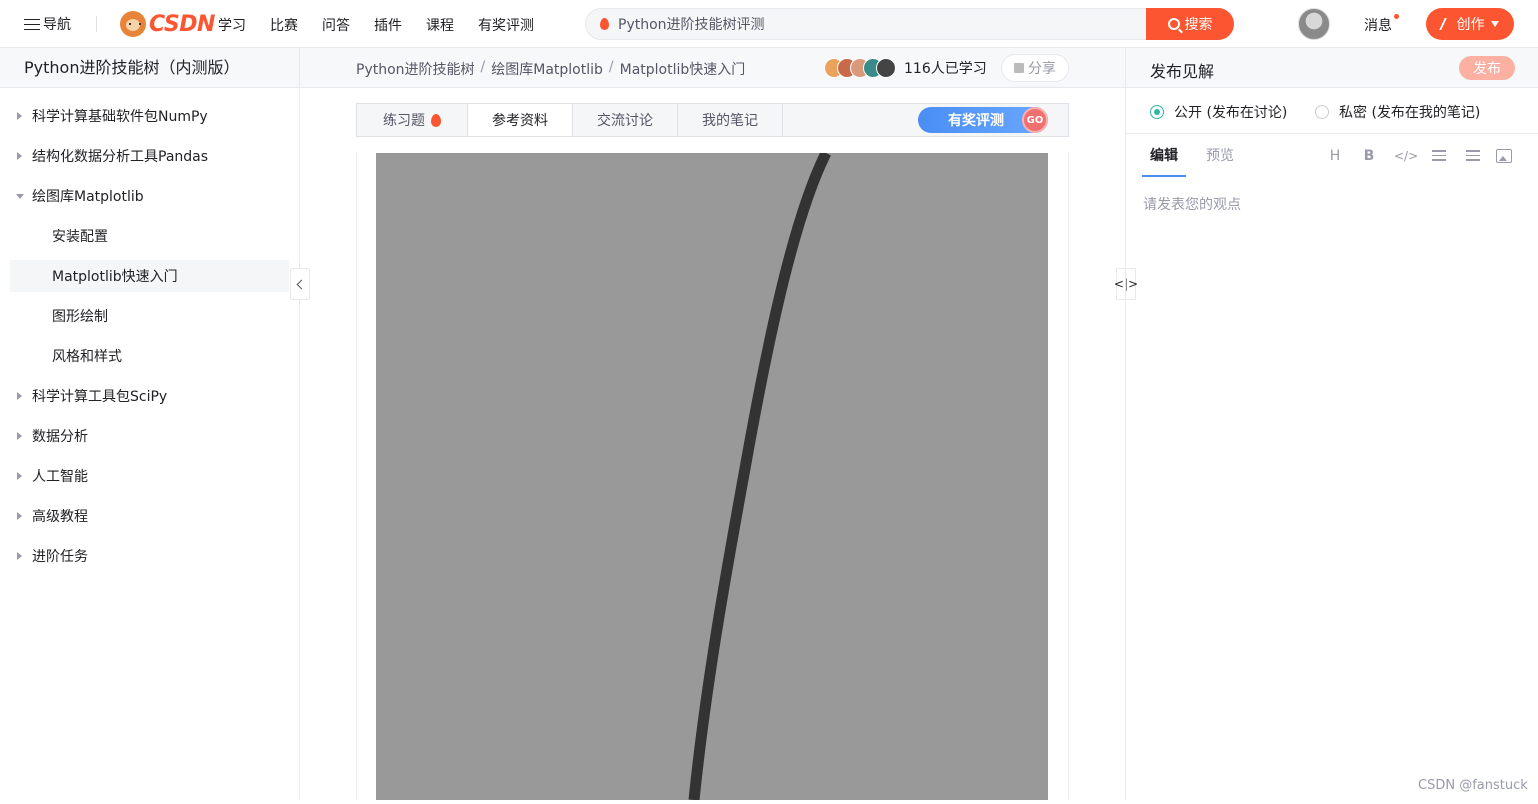 This screenshot has height=804, width=1538. Describe the element at coordinates (1218, 112) in the screenshot. I see `radio-public: 公开 (发布在讨论)` at that location.